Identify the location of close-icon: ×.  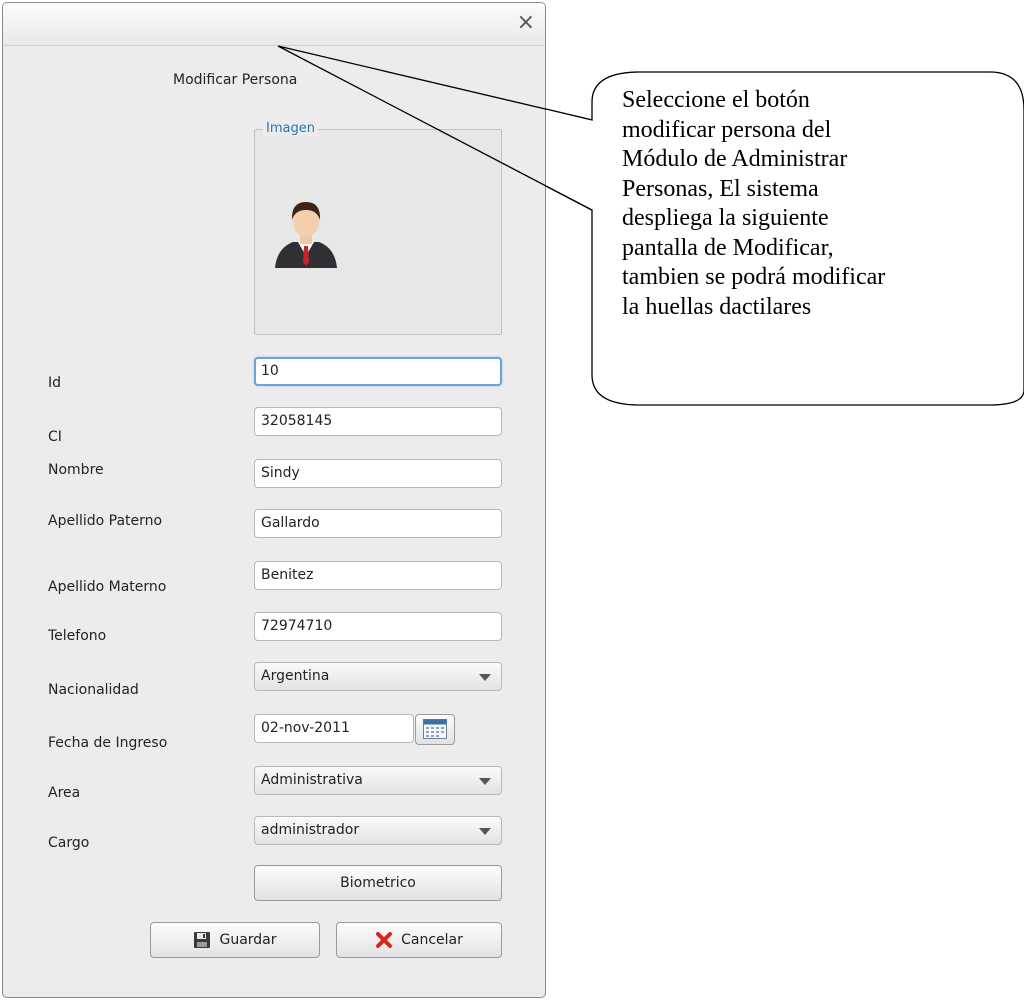
(526, 23).